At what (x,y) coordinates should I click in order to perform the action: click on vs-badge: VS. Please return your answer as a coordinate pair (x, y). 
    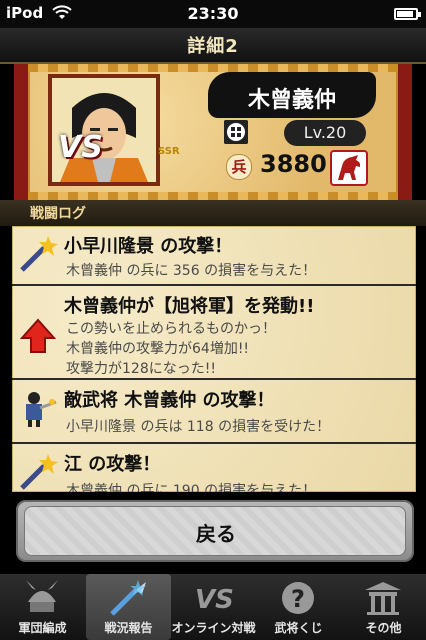
    Looking at the image, I should click on (80, 147).